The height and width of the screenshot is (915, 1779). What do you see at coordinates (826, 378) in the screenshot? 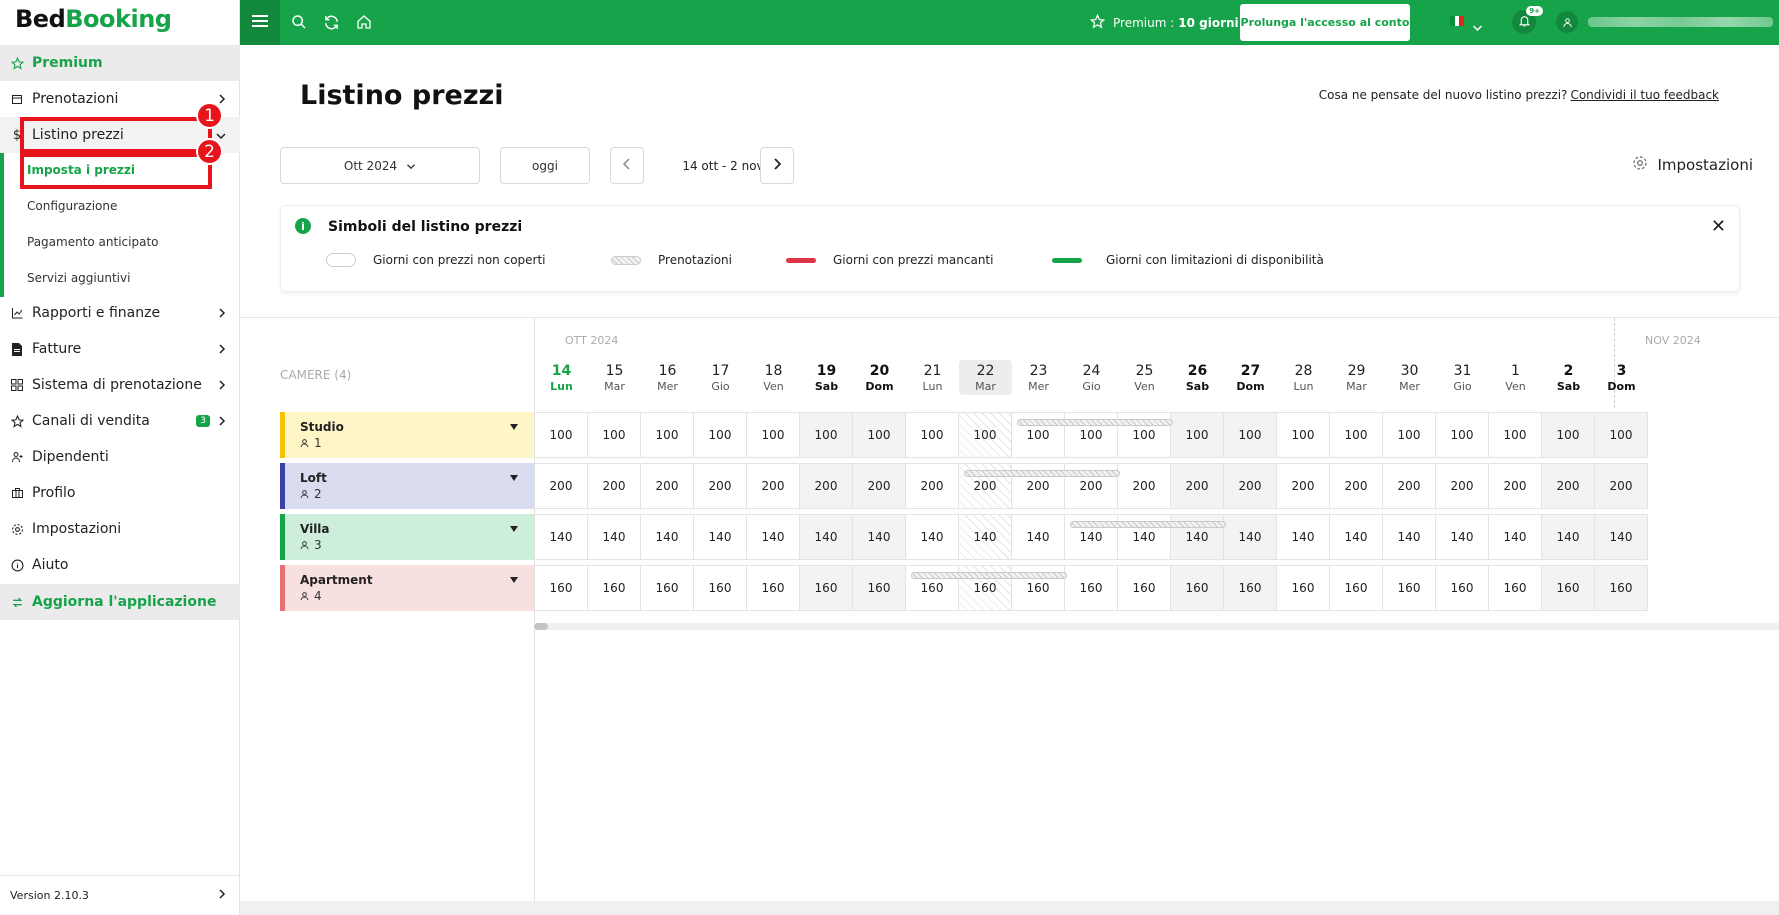
I see `day-header: 19 Sab` at bounding box center [826, 378].